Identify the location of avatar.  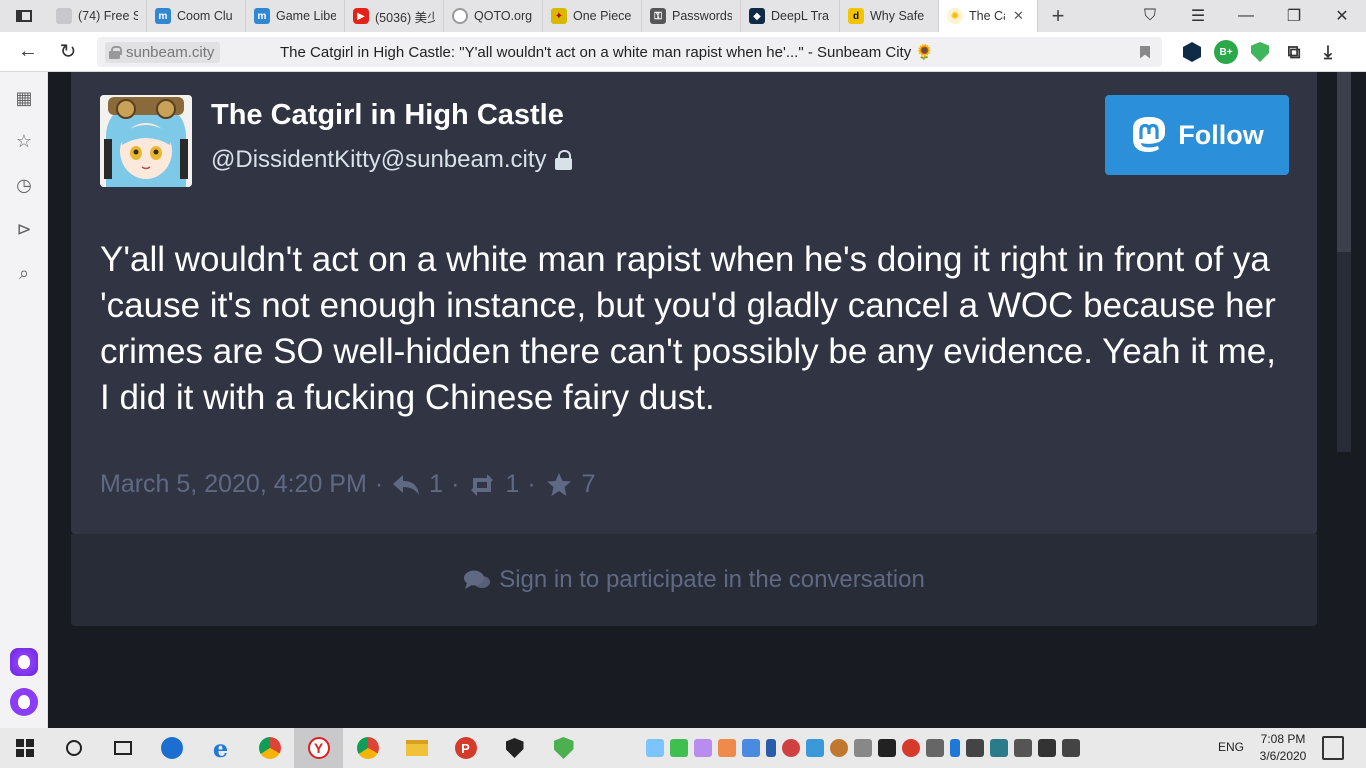
(146, 141).